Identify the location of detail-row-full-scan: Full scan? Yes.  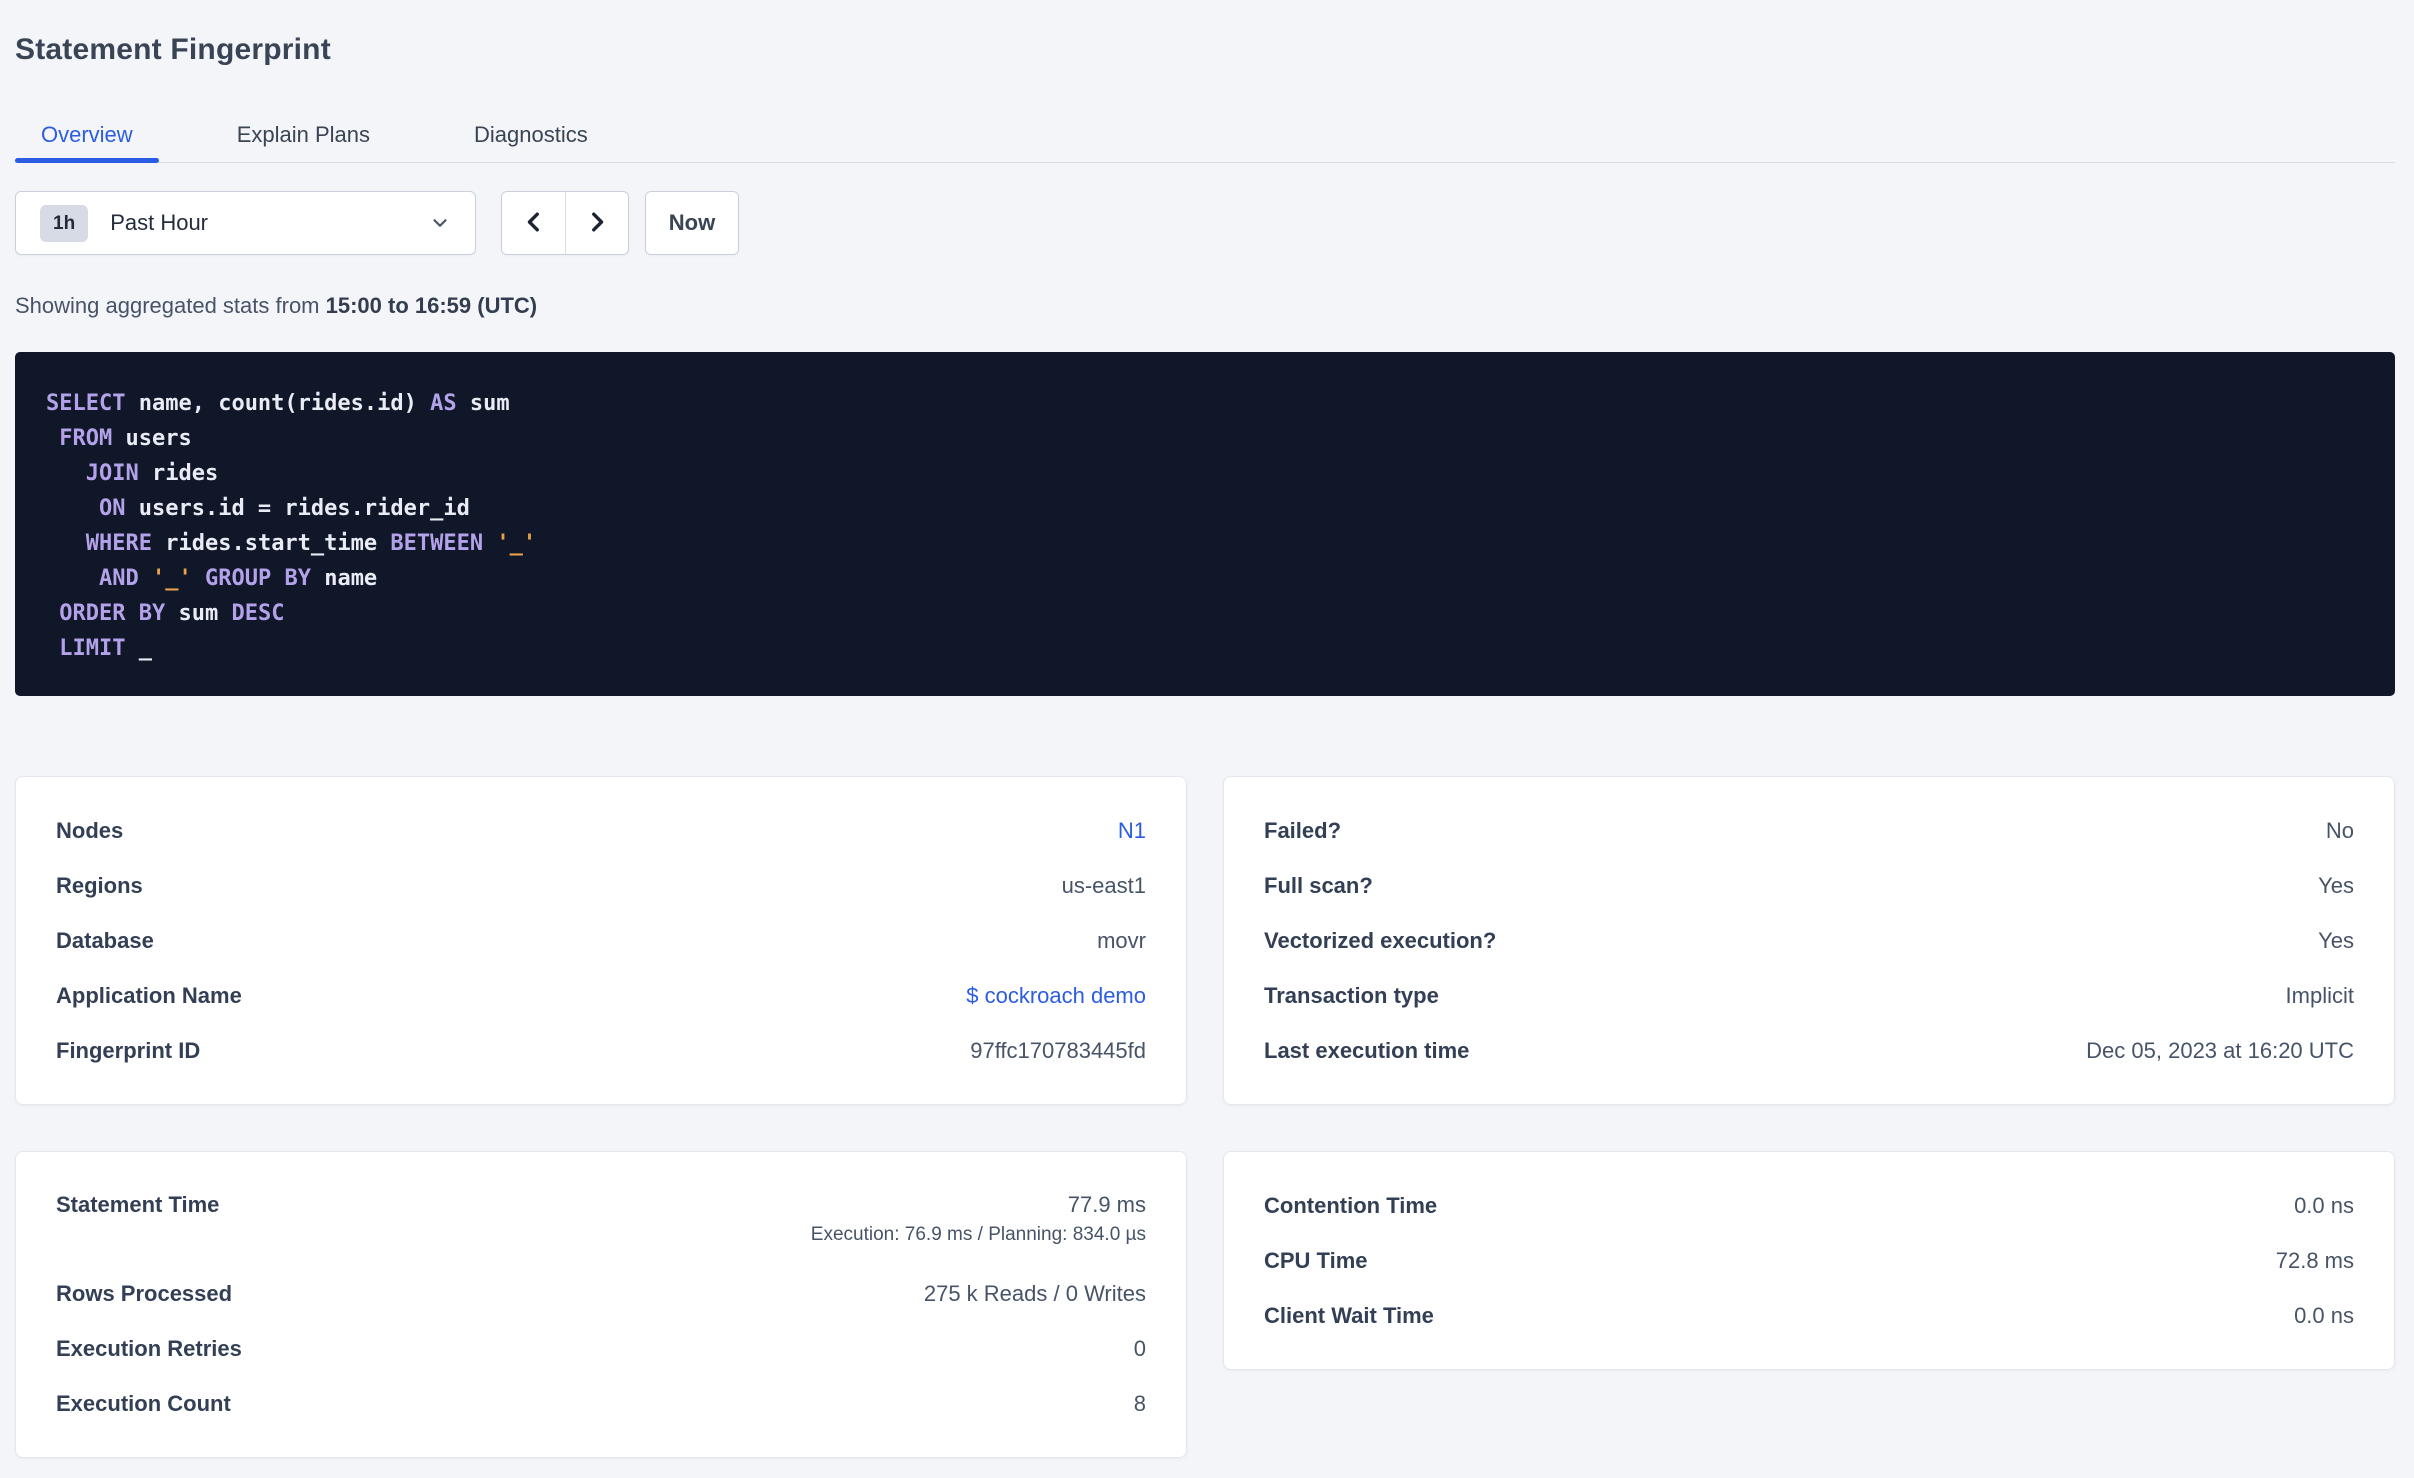
(1809, 885).